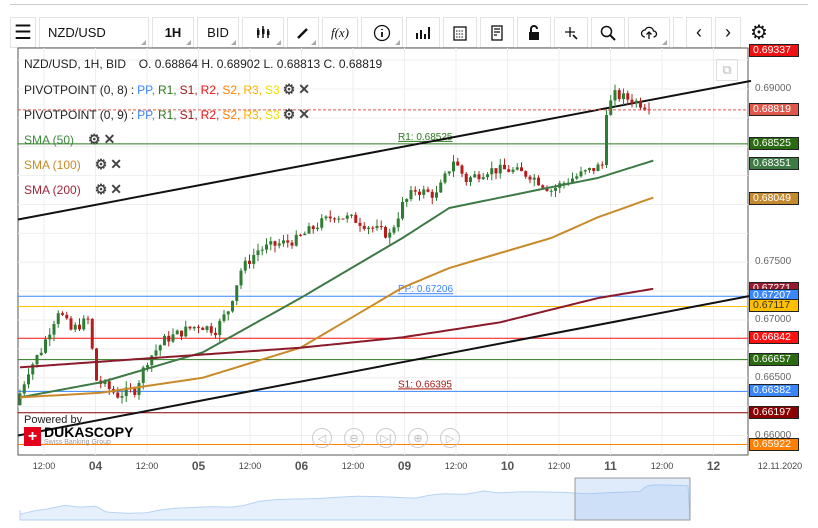 The image size is (818, 528). What do you see at coordinates (231, 114) in the screenshot?
I see `pivot-part: S2,` at bounding box center [231, 114].